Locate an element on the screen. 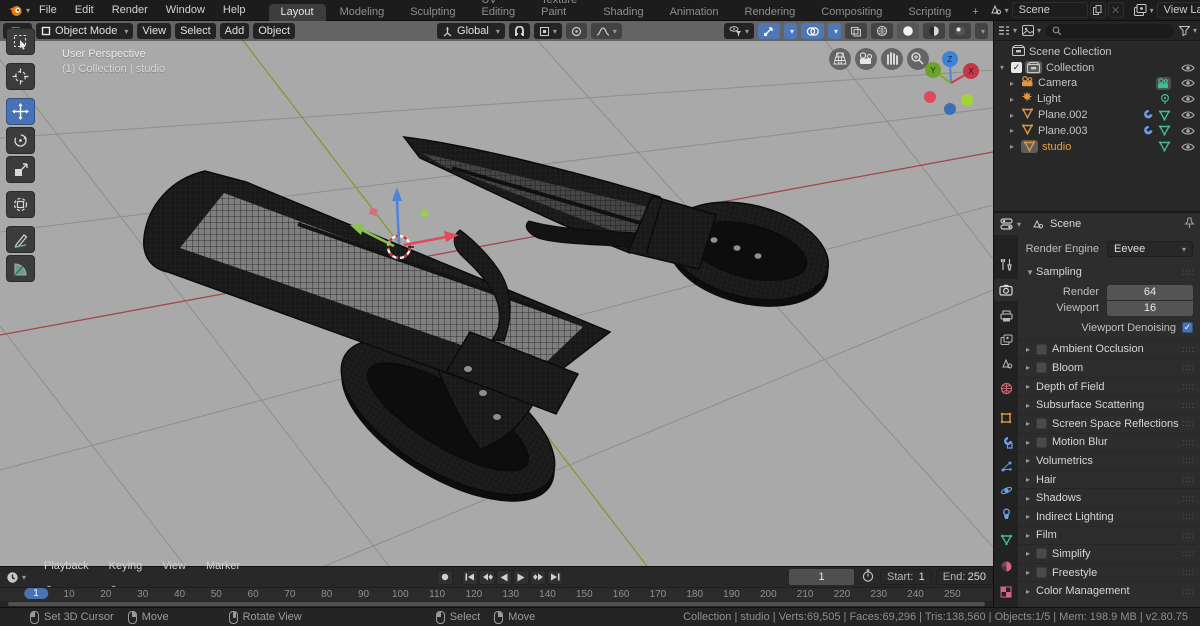  section-simplify: ▸ Simplify:::: is located at coordinates (1109, 553).